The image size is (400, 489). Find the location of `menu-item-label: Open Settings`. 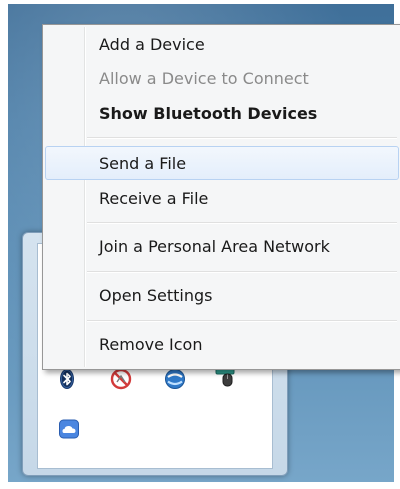

menu-item-label: Open Settings is located at coordinates (156, 295).